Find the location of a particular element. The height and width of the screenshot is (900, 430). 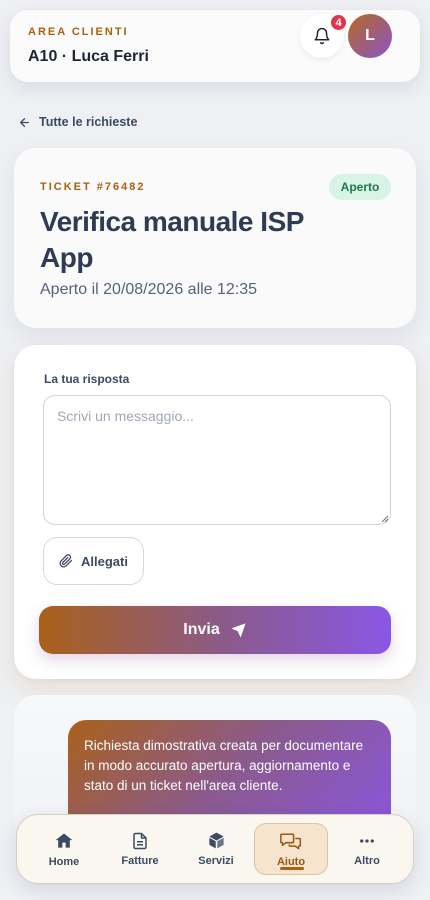

paperclip-icon is located at coordinates (66, 561).